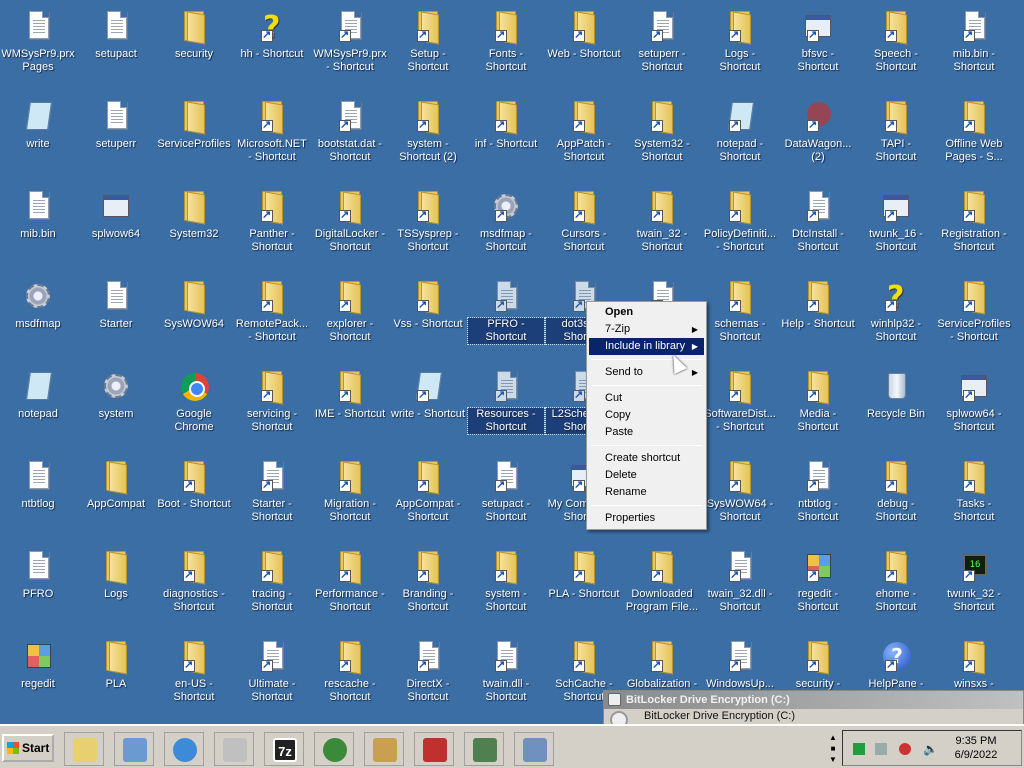 The image size is (1024, 768). I want to click on desktop-icon: setuperr, so click(116, 136).